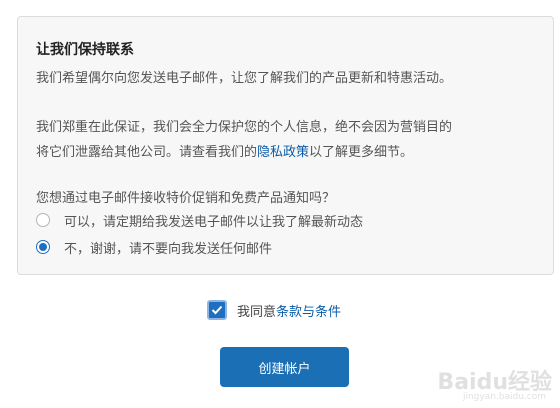  I want to click on terms-link: 条款与条件, so click(308, 312).